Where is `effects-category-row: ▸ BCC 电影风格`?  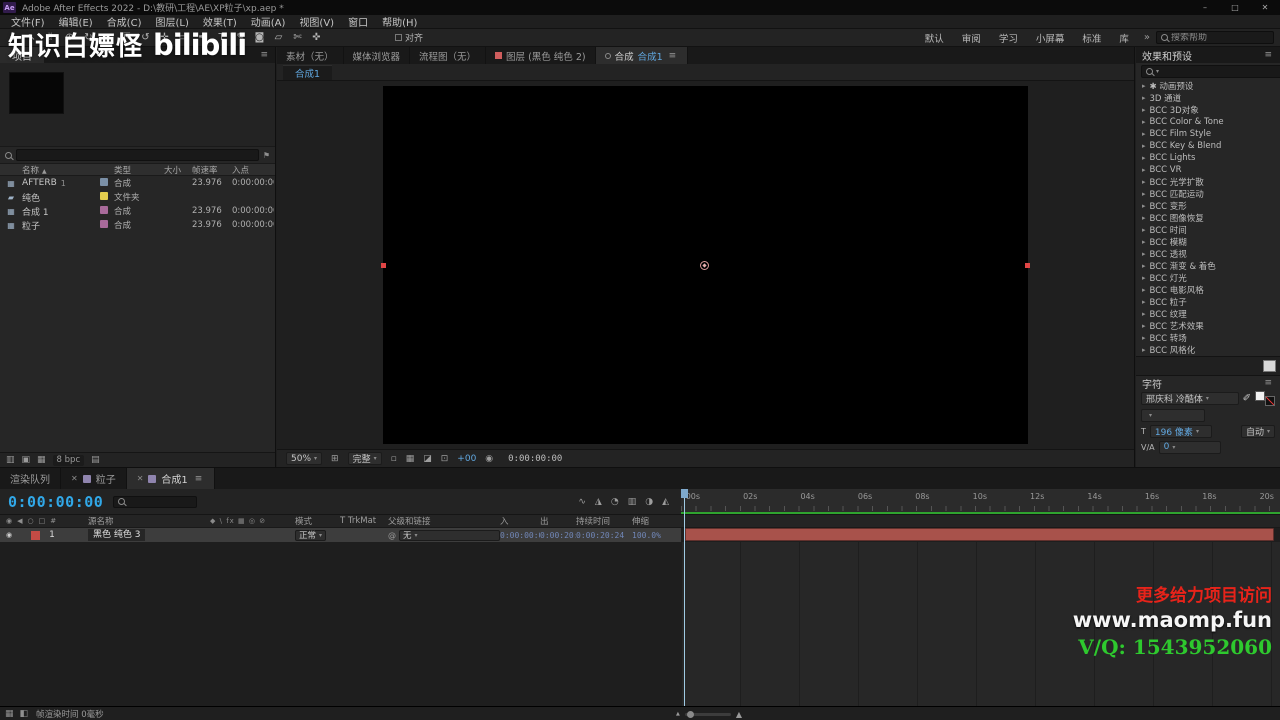 effects-category-row: ▸ BCC 电影风格 is located at coordinates (1208, 290).